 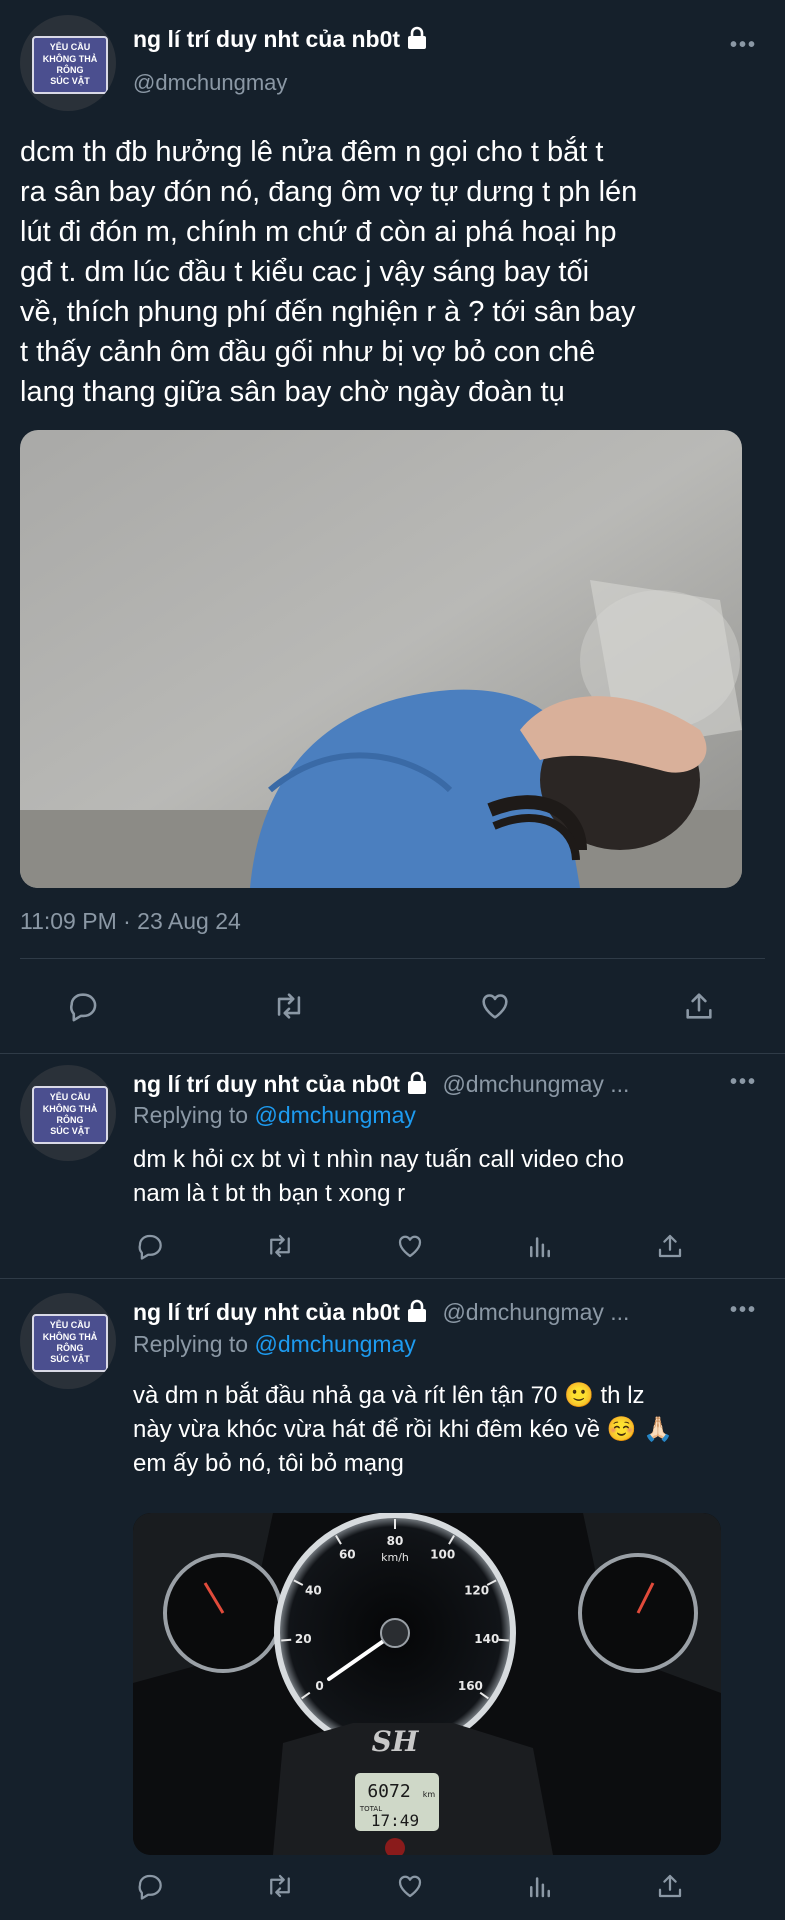 I want to click on author-handle: @dmchungmay, so click(x=210, y=83).